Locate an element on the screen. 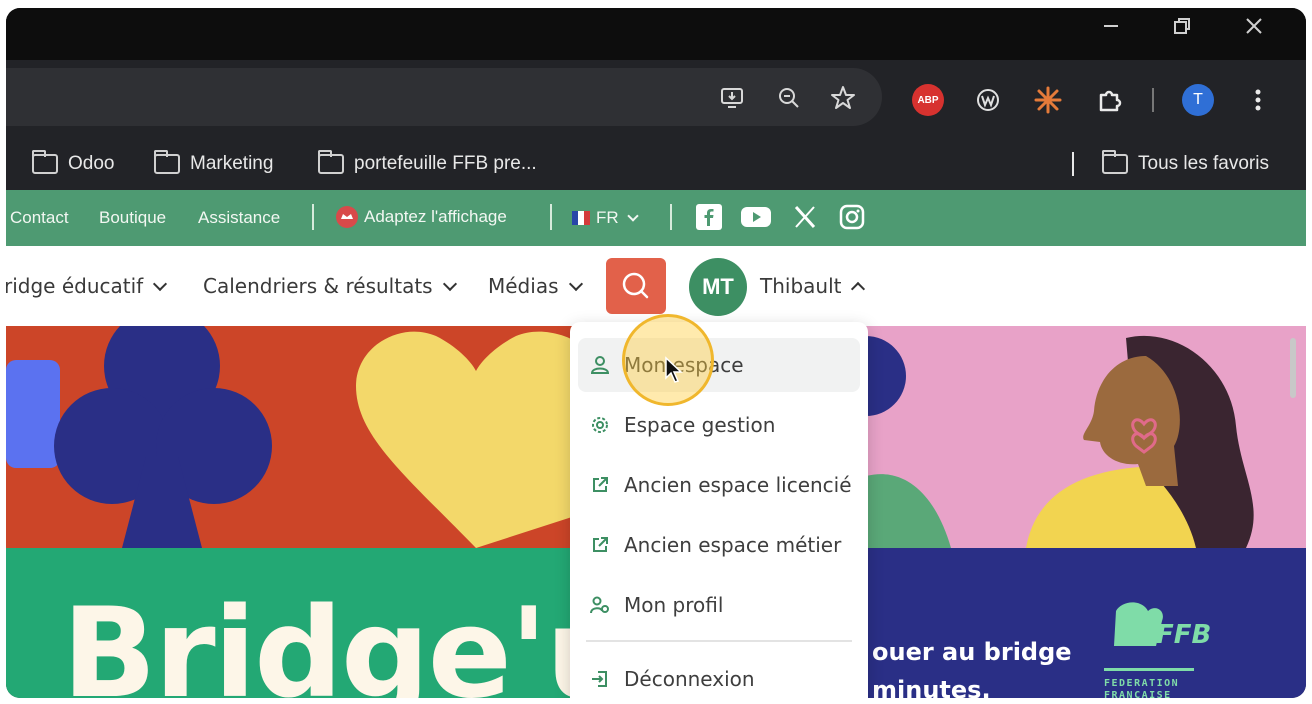 The width and height of the screenshot is (1312, 704). instagram-icon is located at coordinates (852, 217).